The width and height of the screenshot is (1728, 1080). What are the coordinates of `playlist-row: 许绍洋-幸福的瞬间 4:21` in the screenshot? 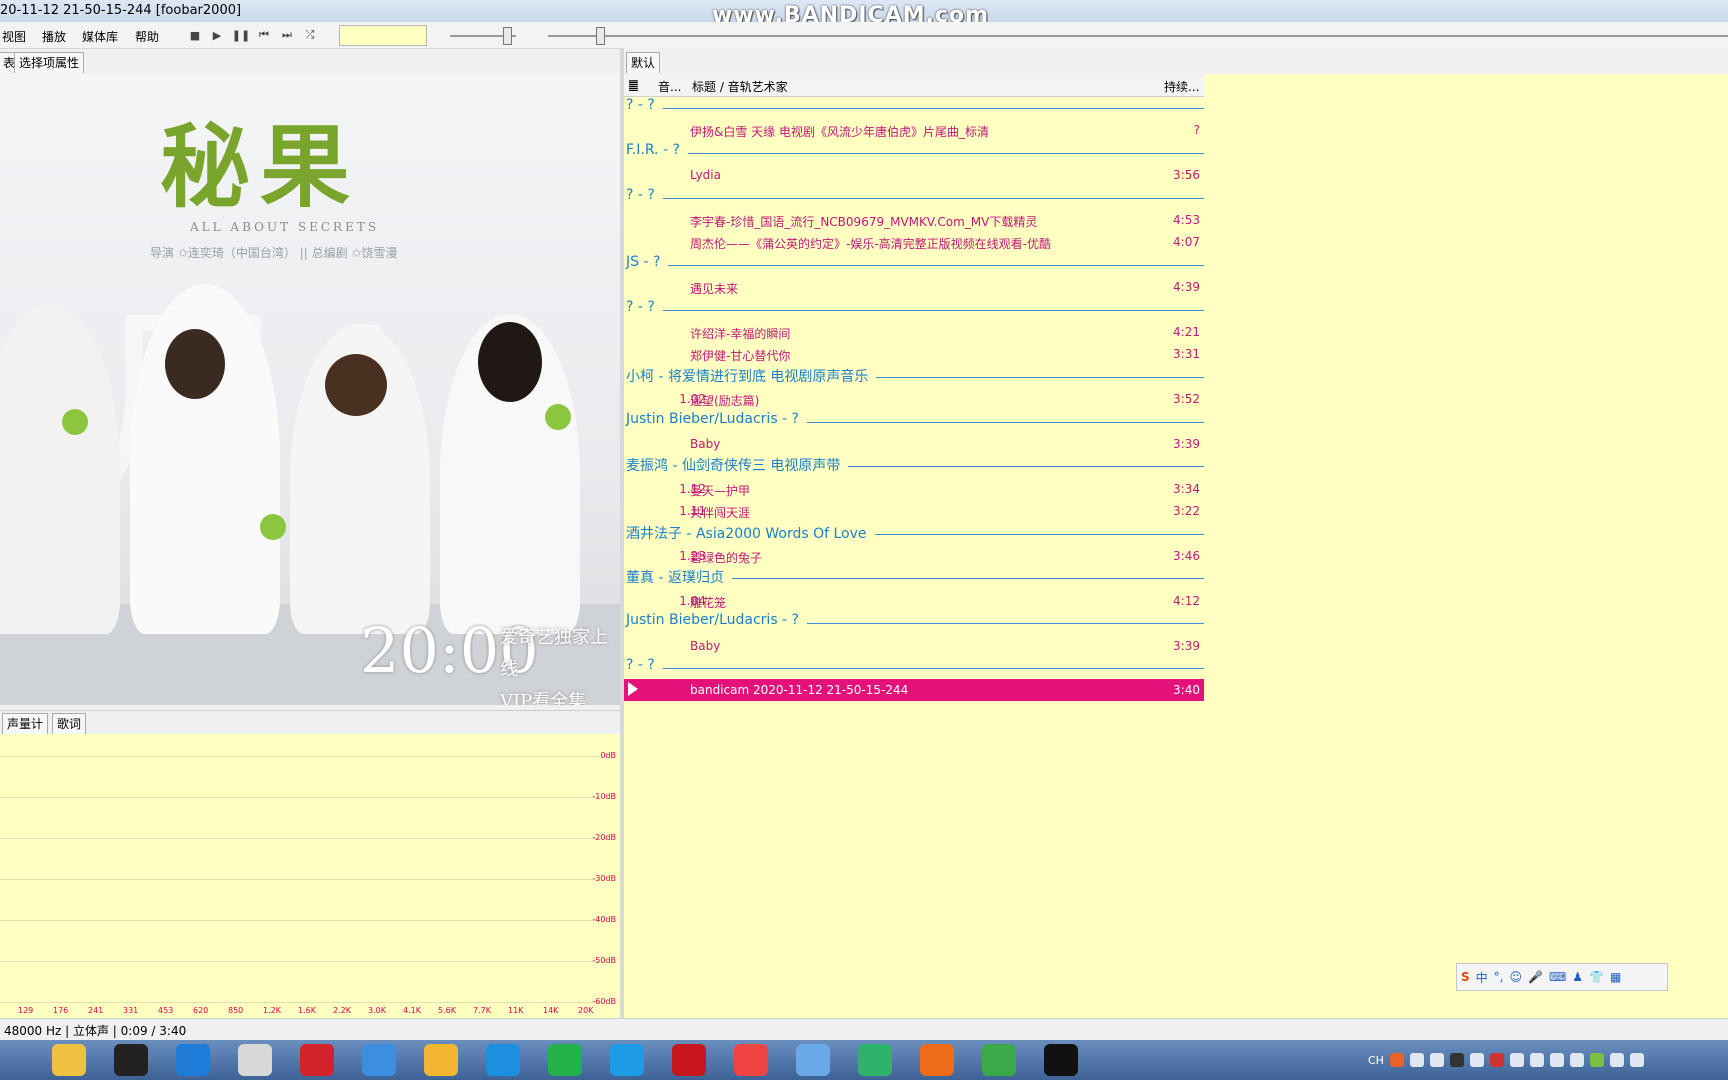 It's located at (914, 332).